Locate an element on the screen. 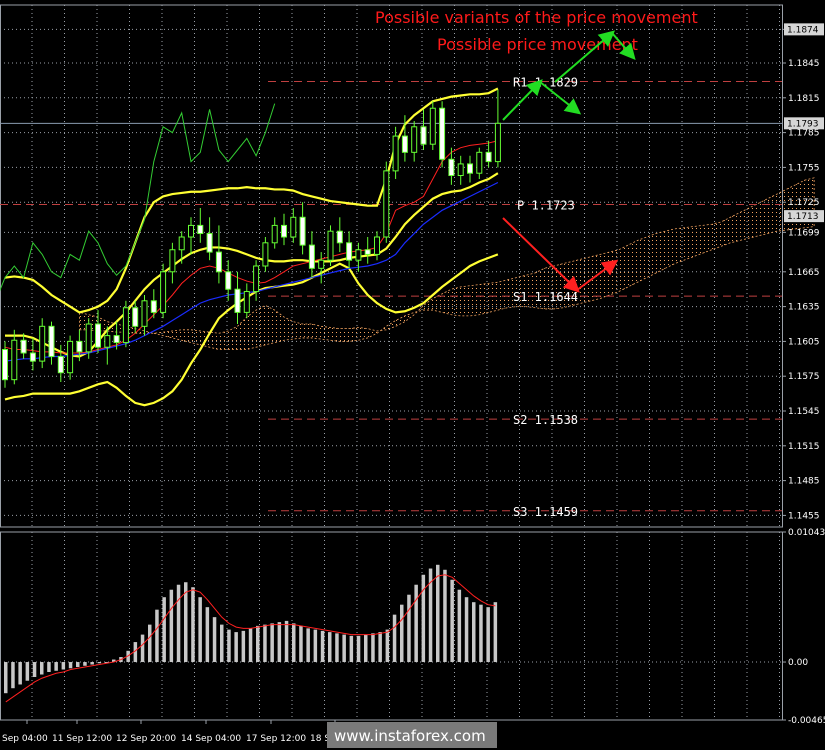 The width and height of the screenshot is (825, 750). pivot-label-s2: S2 1.1538 is located at coordinates (545, 420).